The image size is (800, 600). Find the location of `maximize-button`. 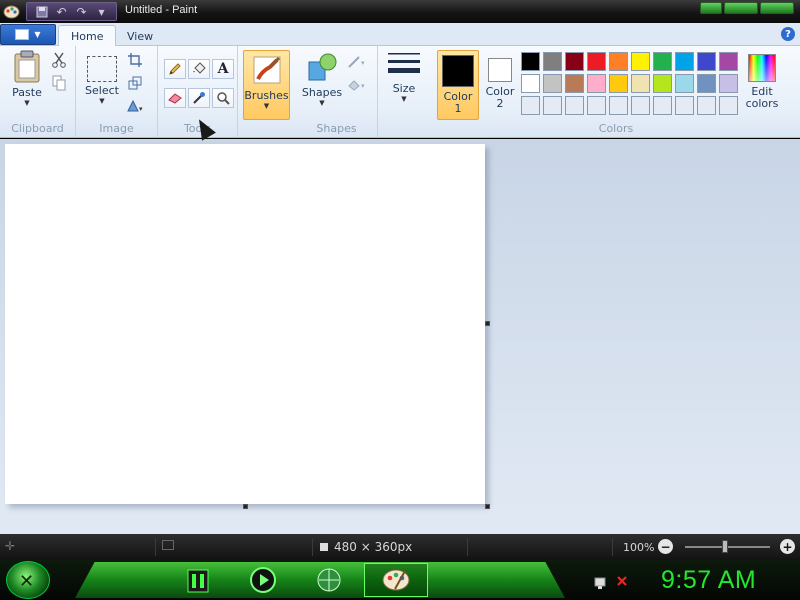

maximize-button is located at coordinates (741, 8).